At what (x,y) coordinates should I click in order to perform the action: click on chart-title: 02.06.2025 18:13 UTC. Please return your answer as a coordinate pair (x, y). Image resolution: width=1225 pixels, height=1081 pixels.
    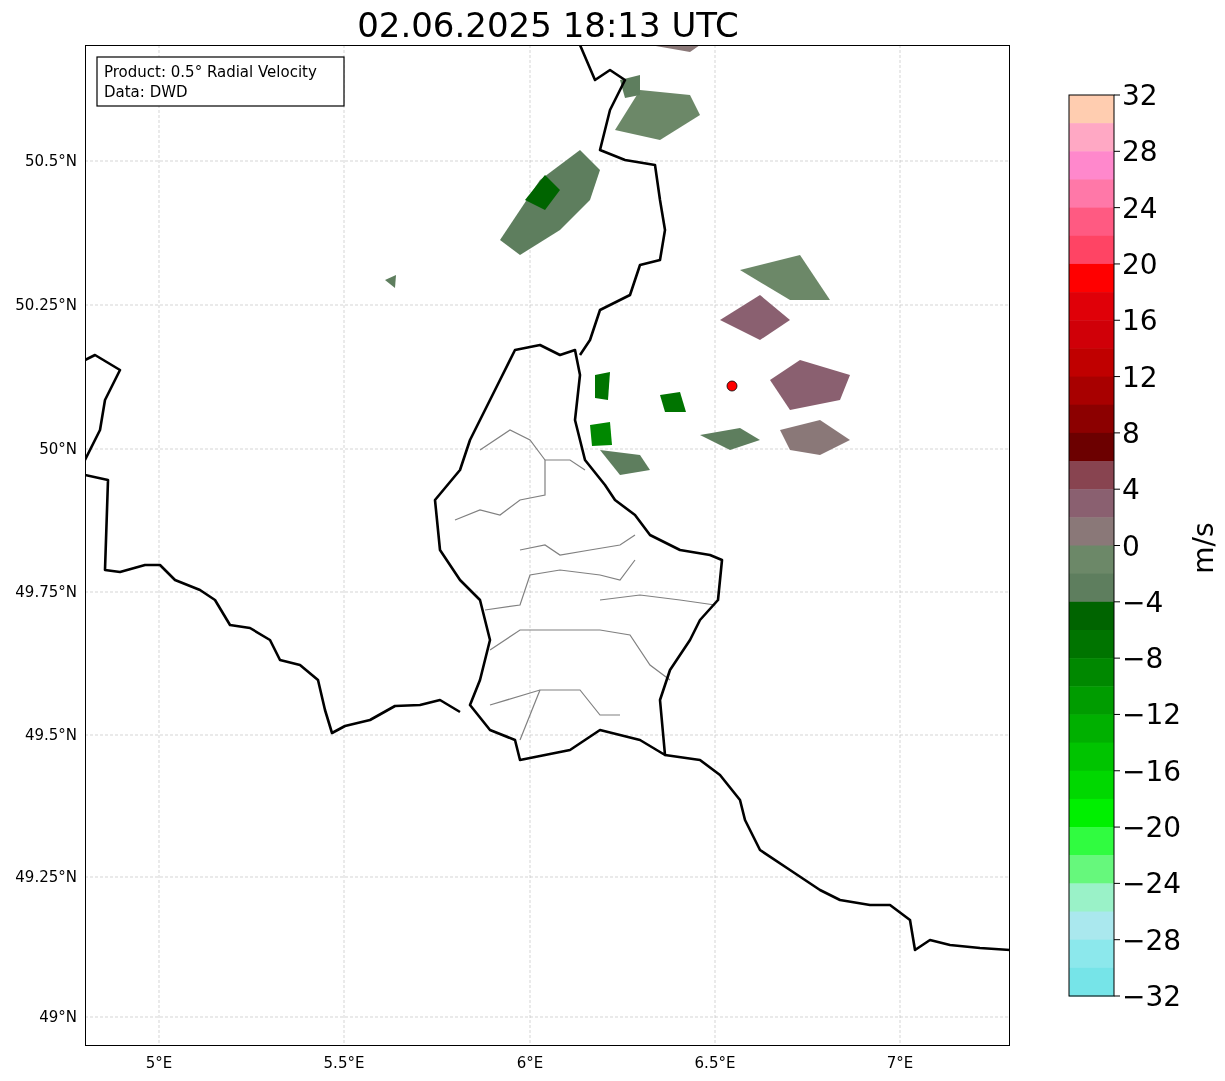
    Looking at the image, I should click on (548, 25).